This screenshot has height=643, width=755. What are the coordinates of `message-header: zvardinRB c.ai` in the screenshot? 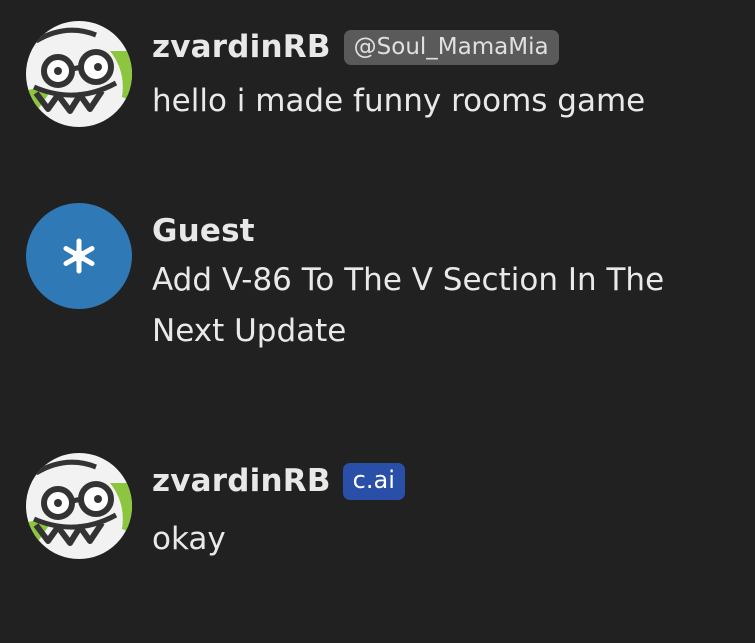 It's located at (278, 481).